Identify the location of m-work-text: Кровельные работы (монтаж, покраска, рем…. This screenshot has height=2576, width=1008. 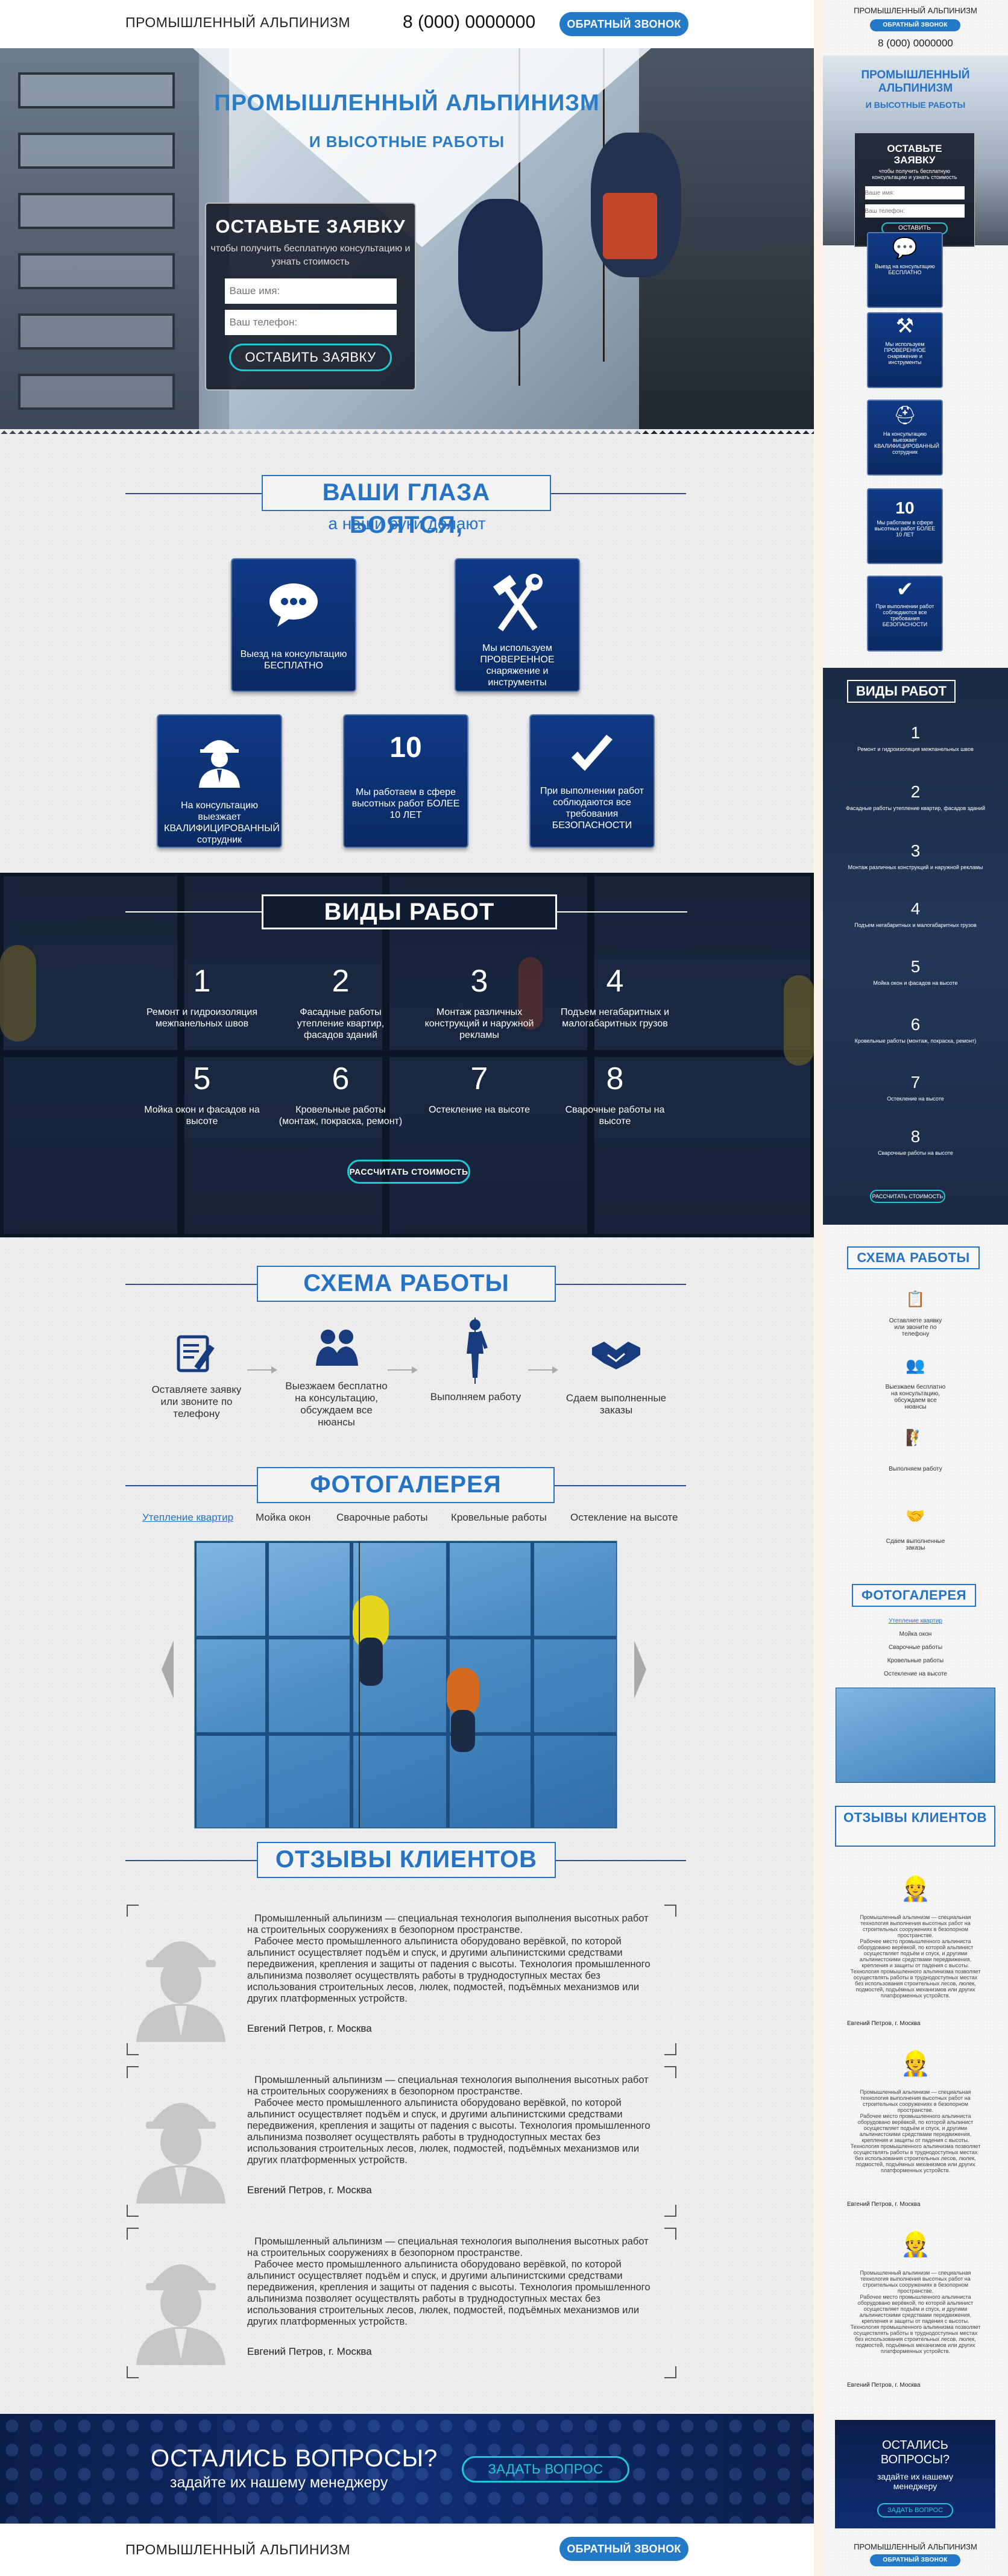
(916, 1041).